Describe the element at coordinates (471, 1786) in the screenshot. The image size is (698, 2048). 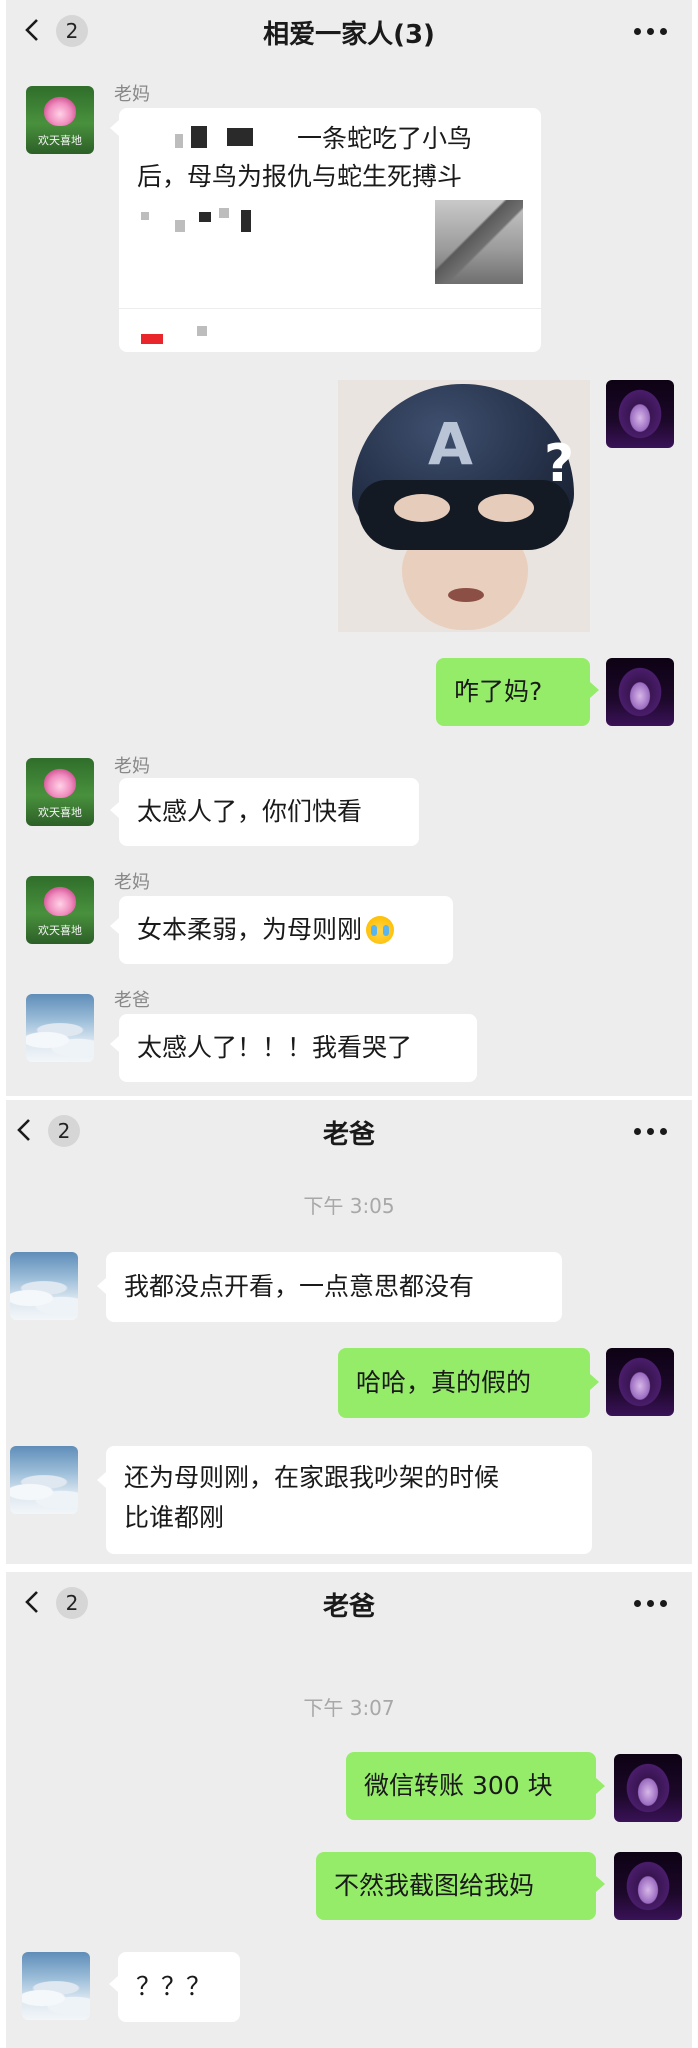
I see `message-bubble-sent: 微信转账 300 块` at that location.